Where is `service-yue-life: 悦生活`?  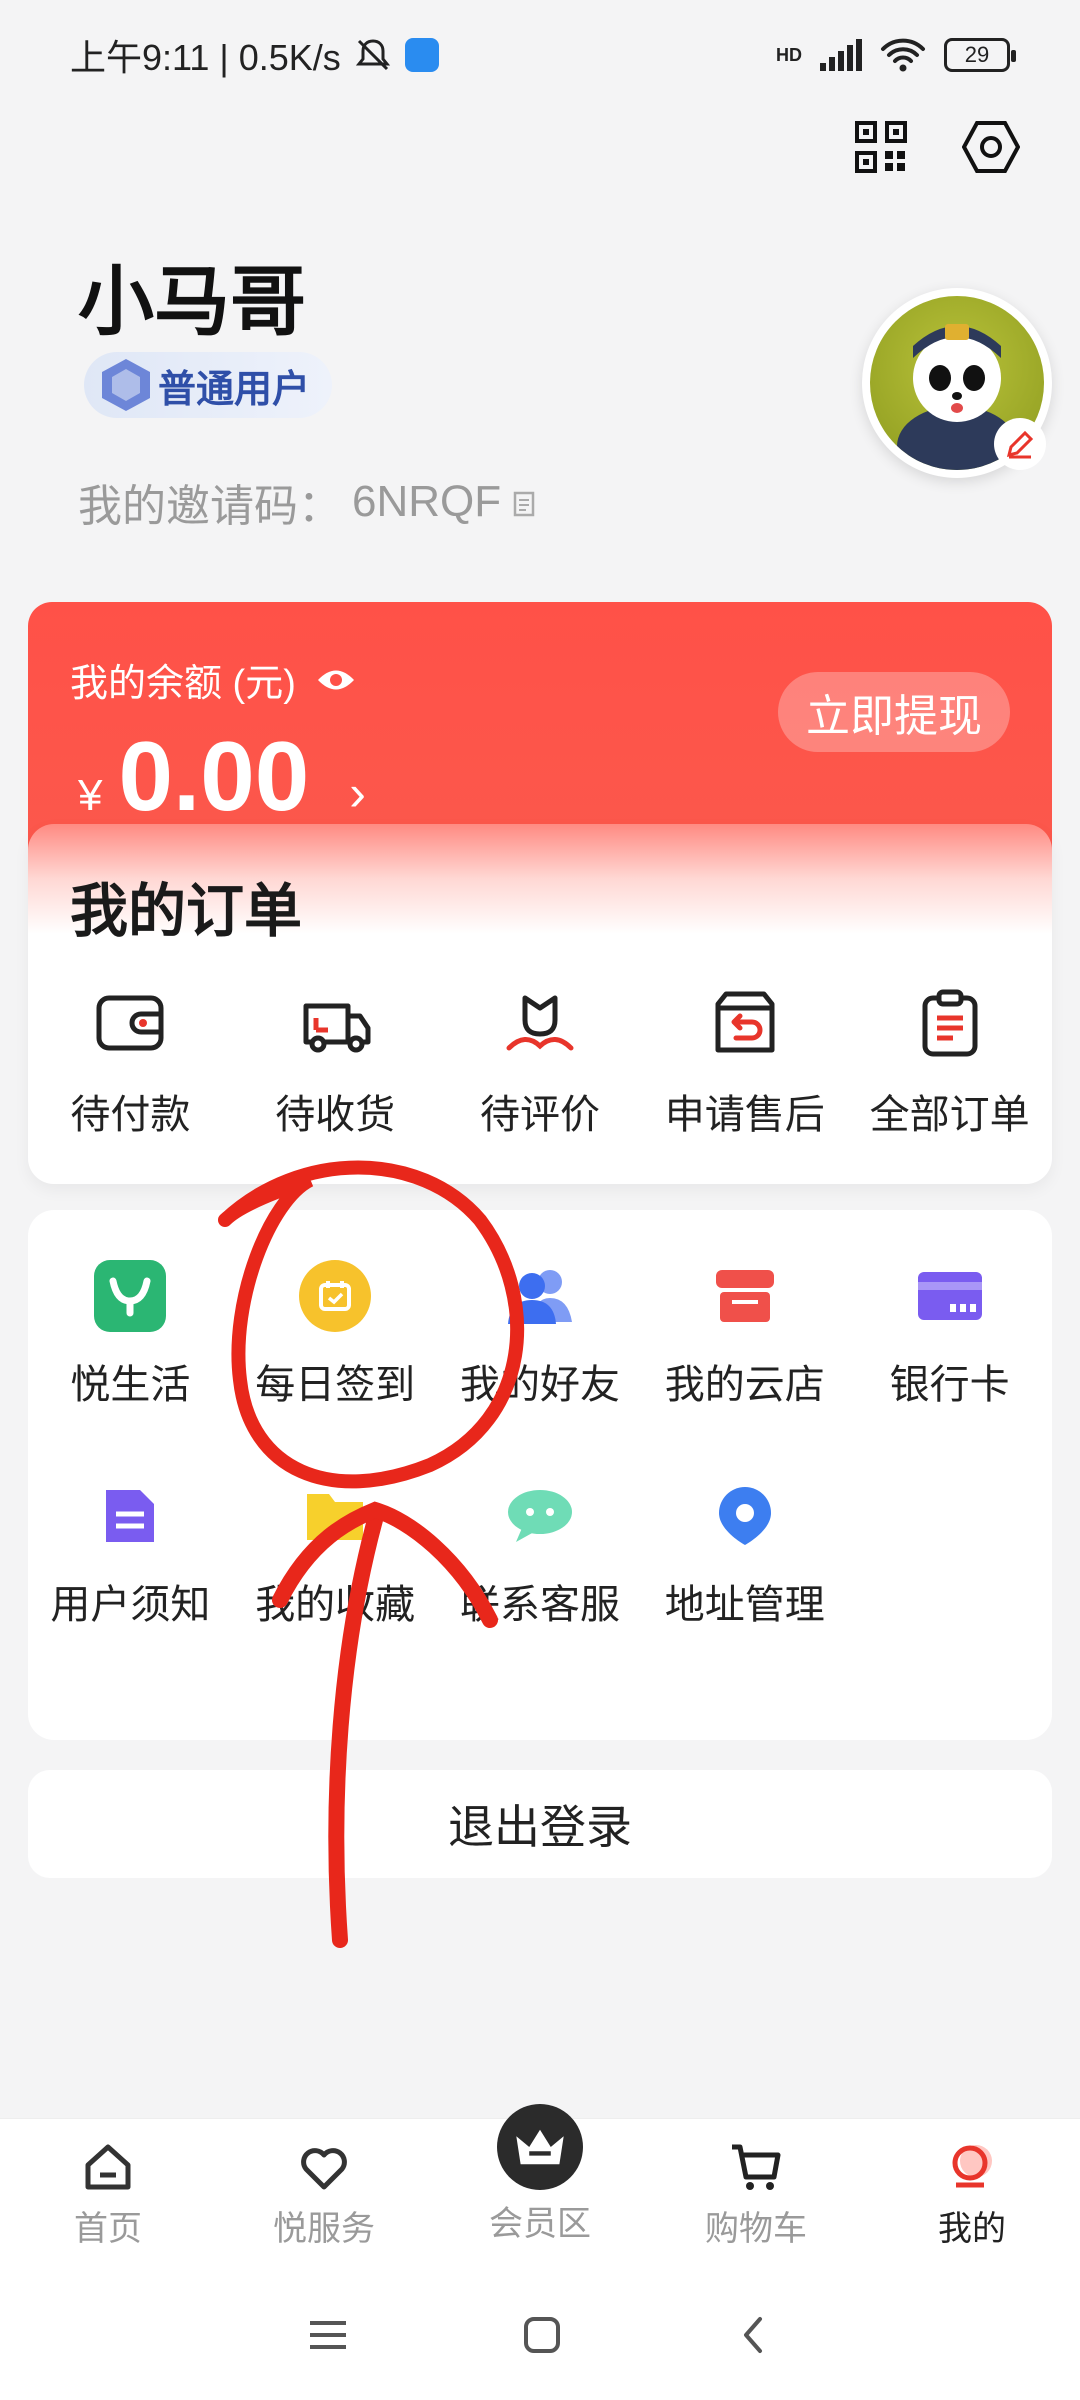
service-yue-life: 悦生活 is located at coordinates (130, 1335).